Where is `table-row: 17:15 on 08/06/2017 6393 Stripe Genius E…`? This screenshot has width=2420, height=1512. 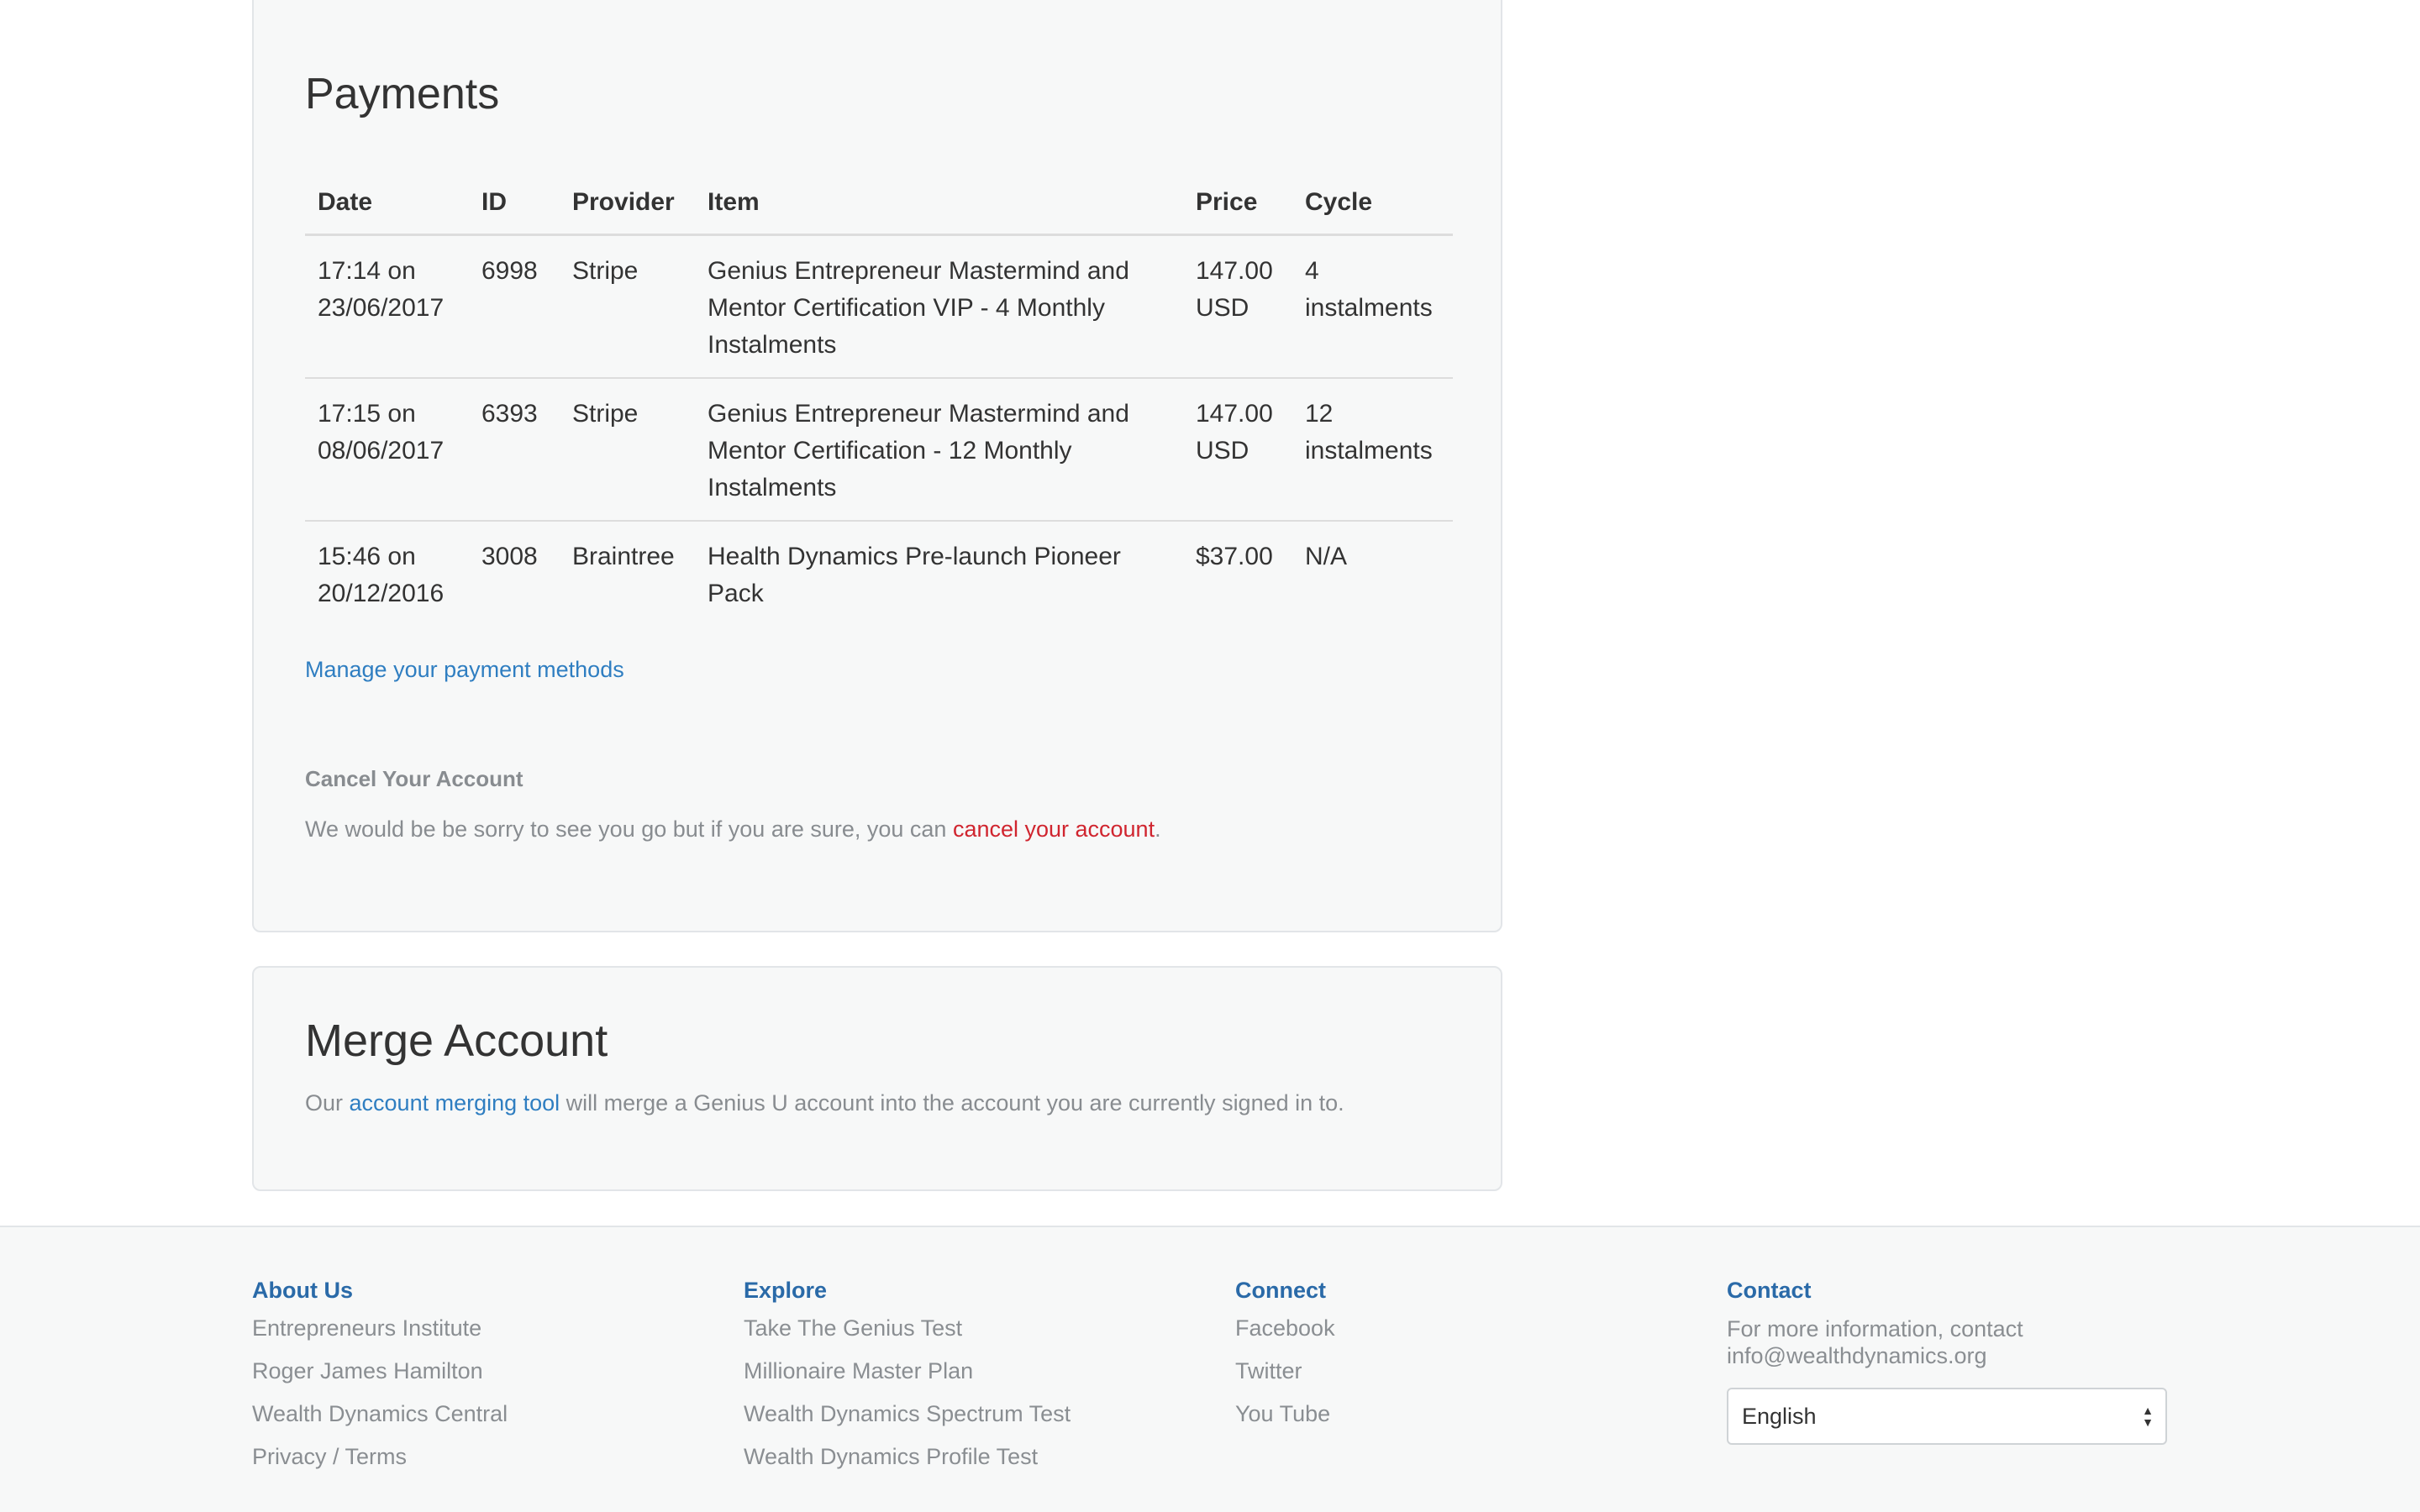 table-row: 17:15 on 08/06/2017 6393 Stripe Genius E… is located at coordinates (879, 450).